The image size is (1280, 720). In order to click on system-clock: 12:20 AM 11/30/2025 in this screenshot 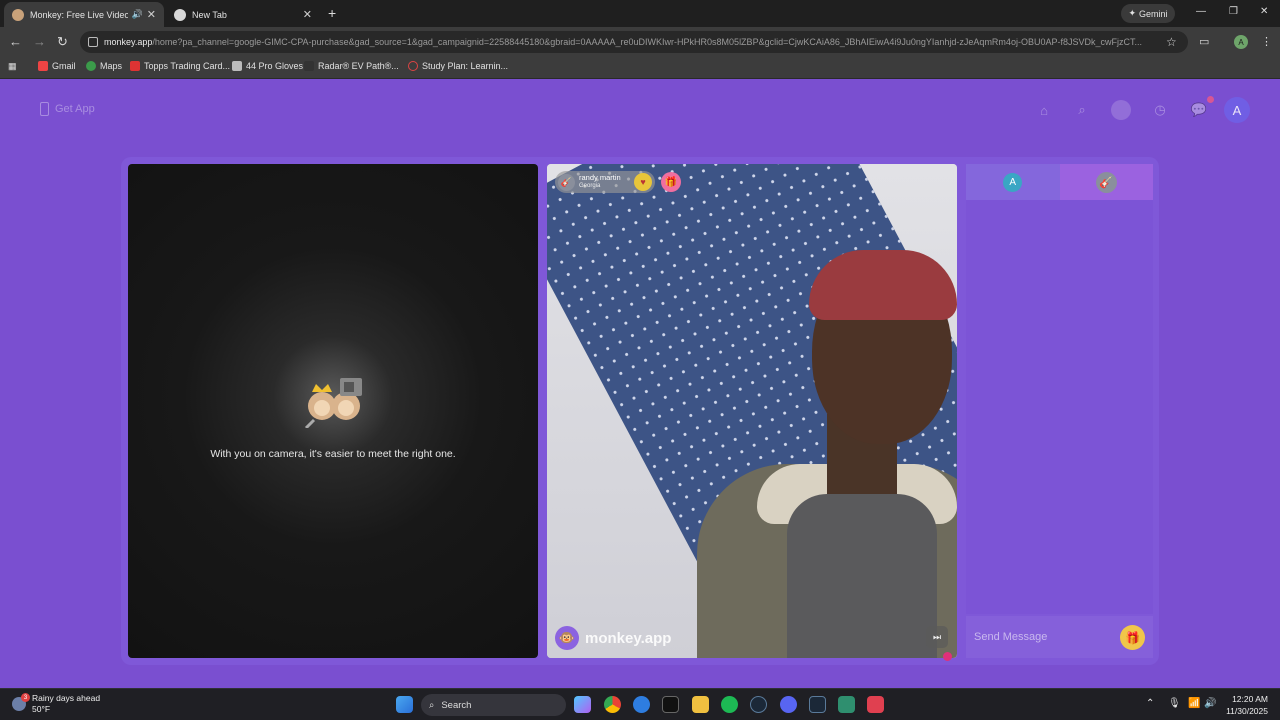, I will do `click(1245, 705)`.